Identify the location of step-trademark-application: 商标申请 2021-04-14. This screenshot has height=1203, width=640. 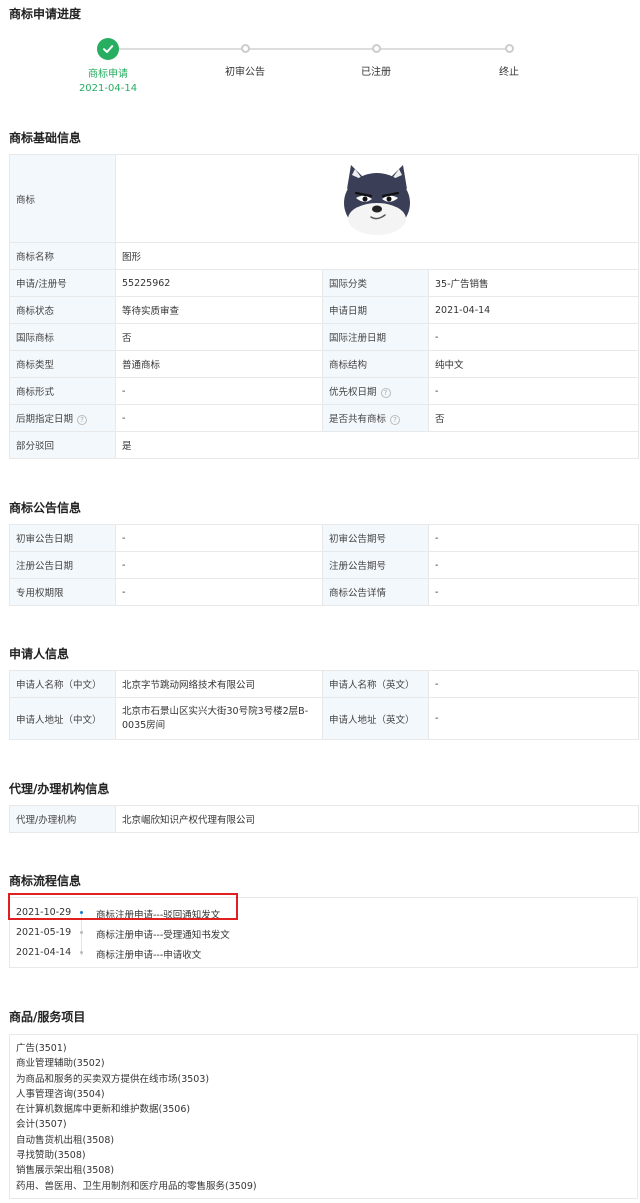
(108, 62).